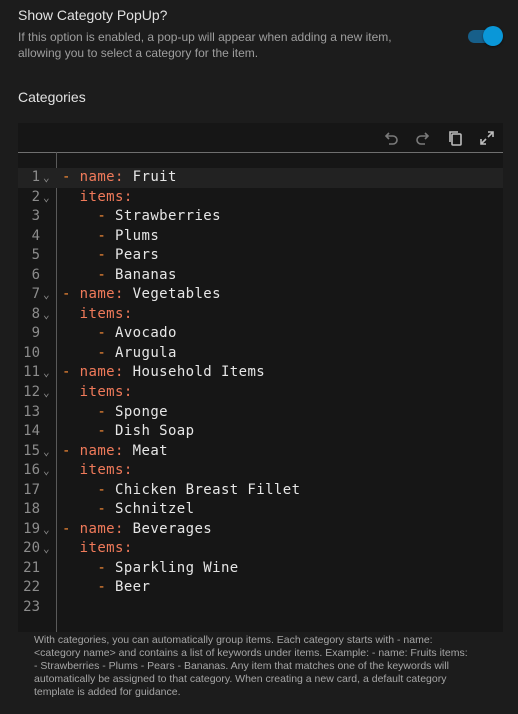  Describe the element at coordinates (141, 411) in the screenshot. I see `yaml-value: Sponge` at that location.